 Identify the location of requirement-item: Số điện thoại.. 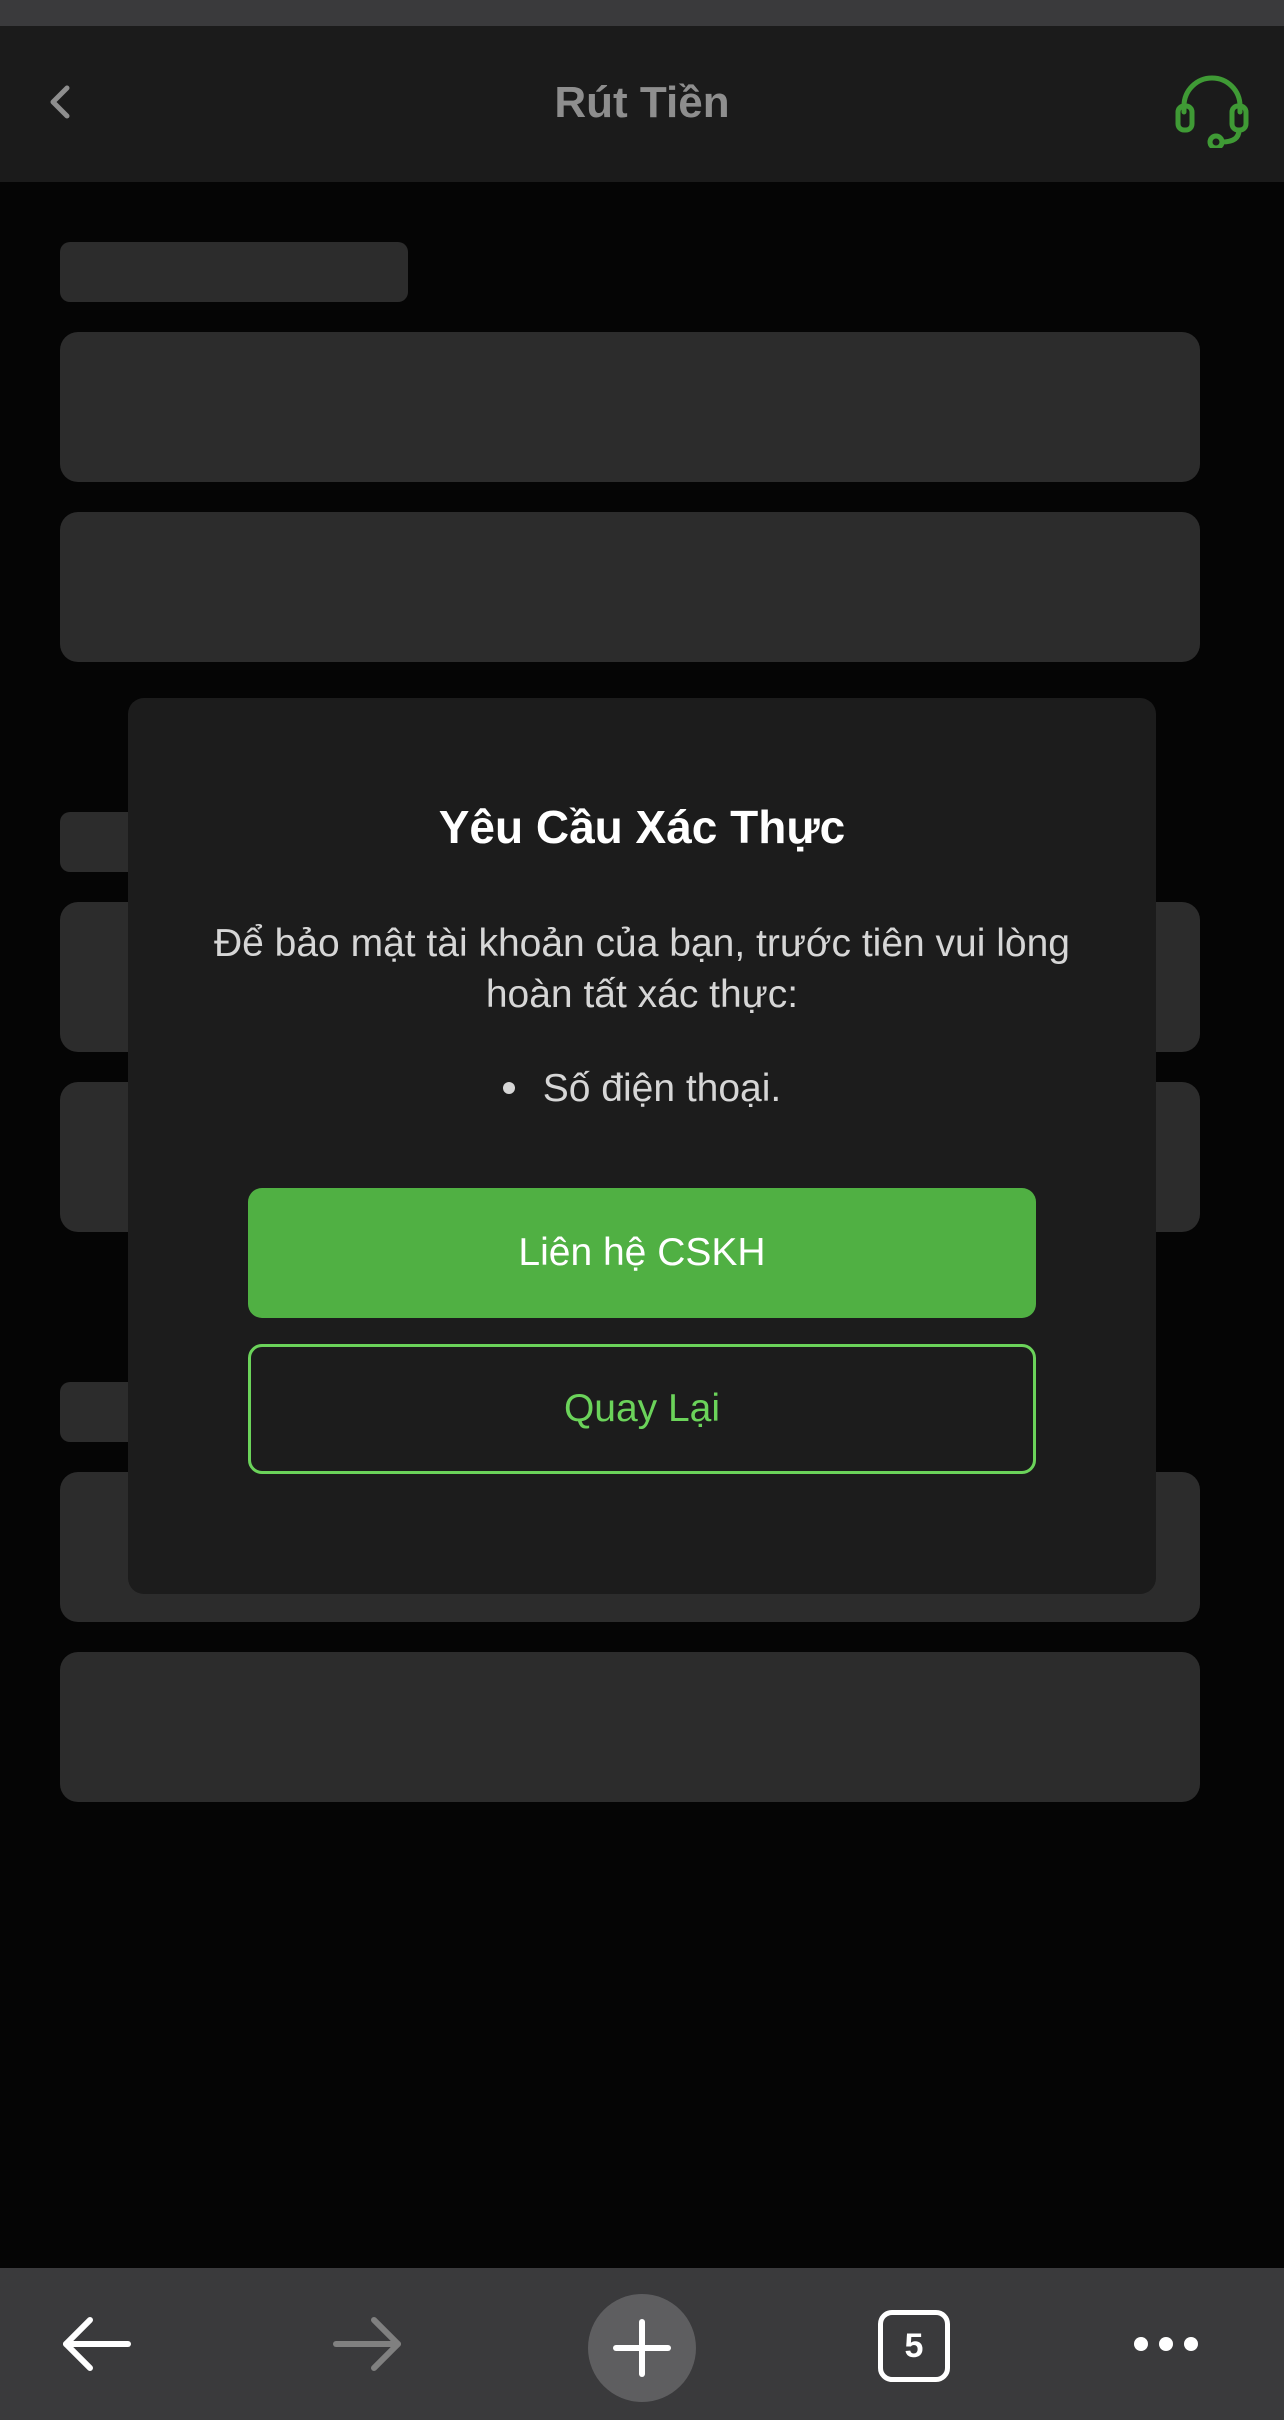
(642, 1089).